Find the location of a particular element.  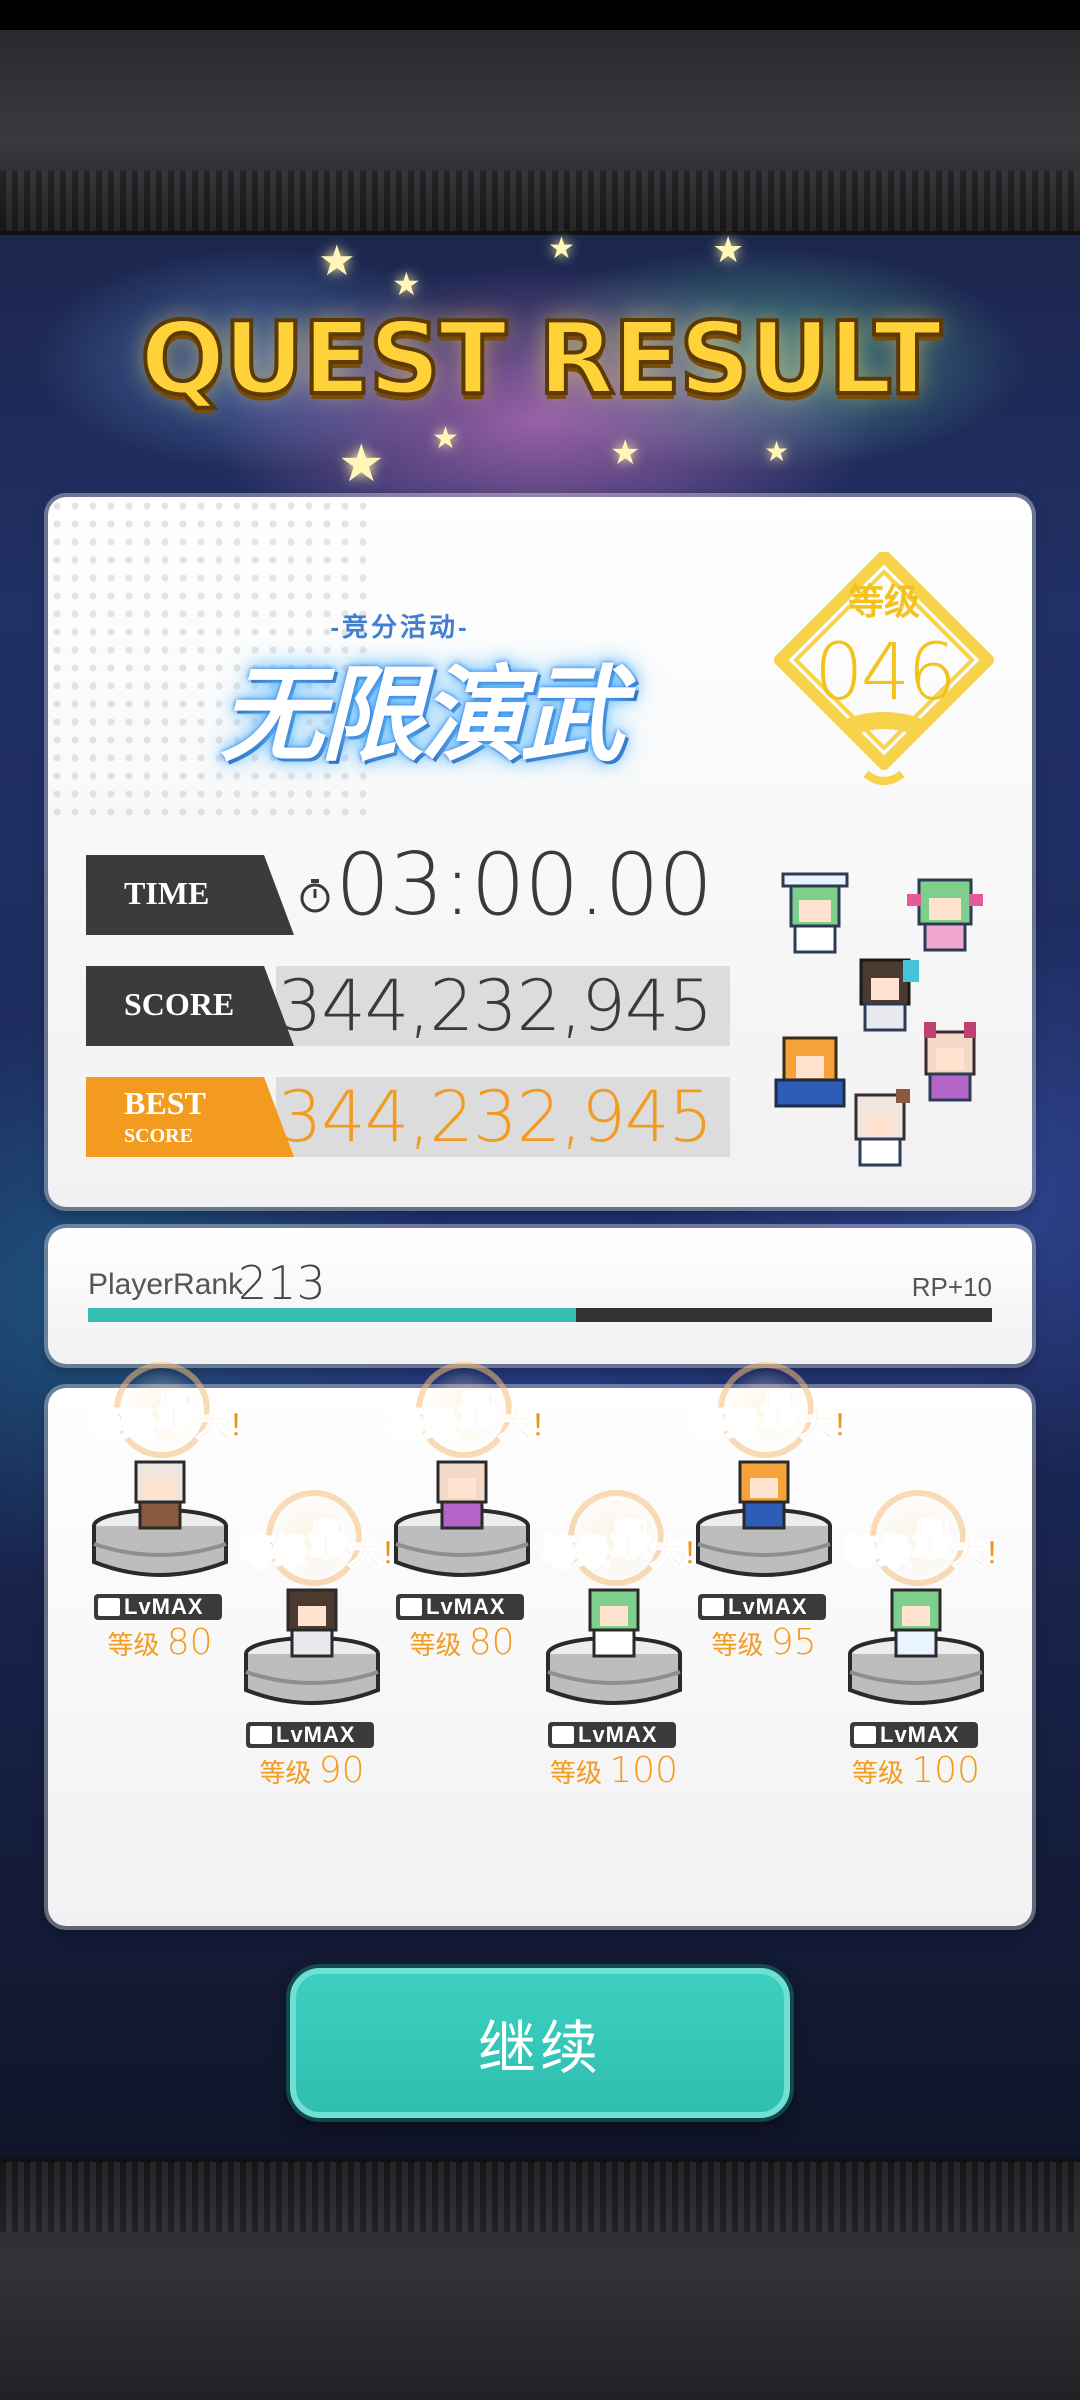

time-row: TIME 03:00.00 is located at coordinates (408, 888).